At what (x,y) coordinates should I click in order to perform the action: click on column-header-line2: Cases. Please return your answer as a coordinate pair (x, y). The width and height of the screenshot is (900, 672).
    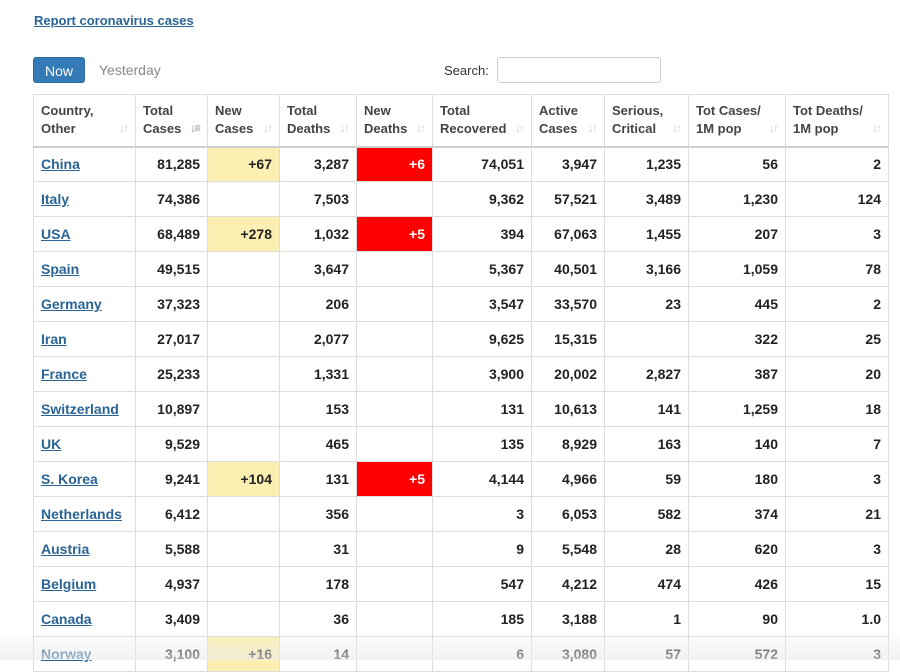
    Looking at the image, I should click on (162, 129).